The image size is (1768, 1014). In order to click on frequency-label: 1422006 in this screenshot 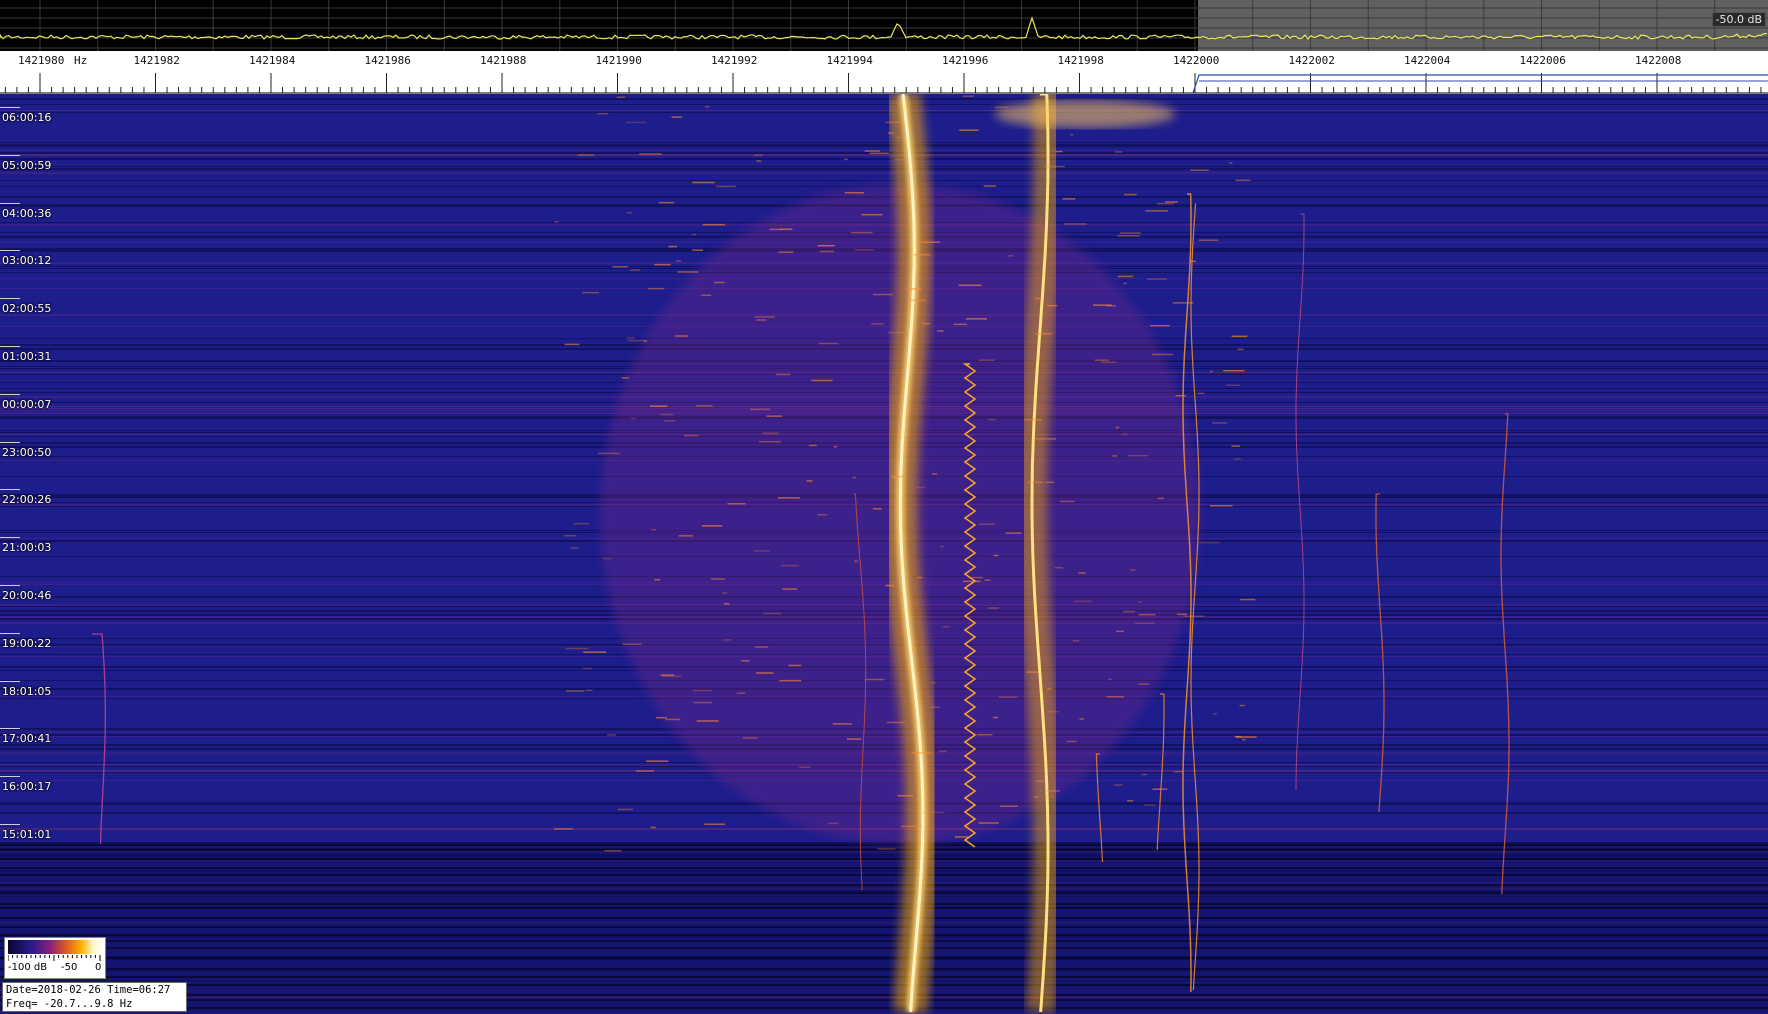, I will do `click(1542, 60)`.